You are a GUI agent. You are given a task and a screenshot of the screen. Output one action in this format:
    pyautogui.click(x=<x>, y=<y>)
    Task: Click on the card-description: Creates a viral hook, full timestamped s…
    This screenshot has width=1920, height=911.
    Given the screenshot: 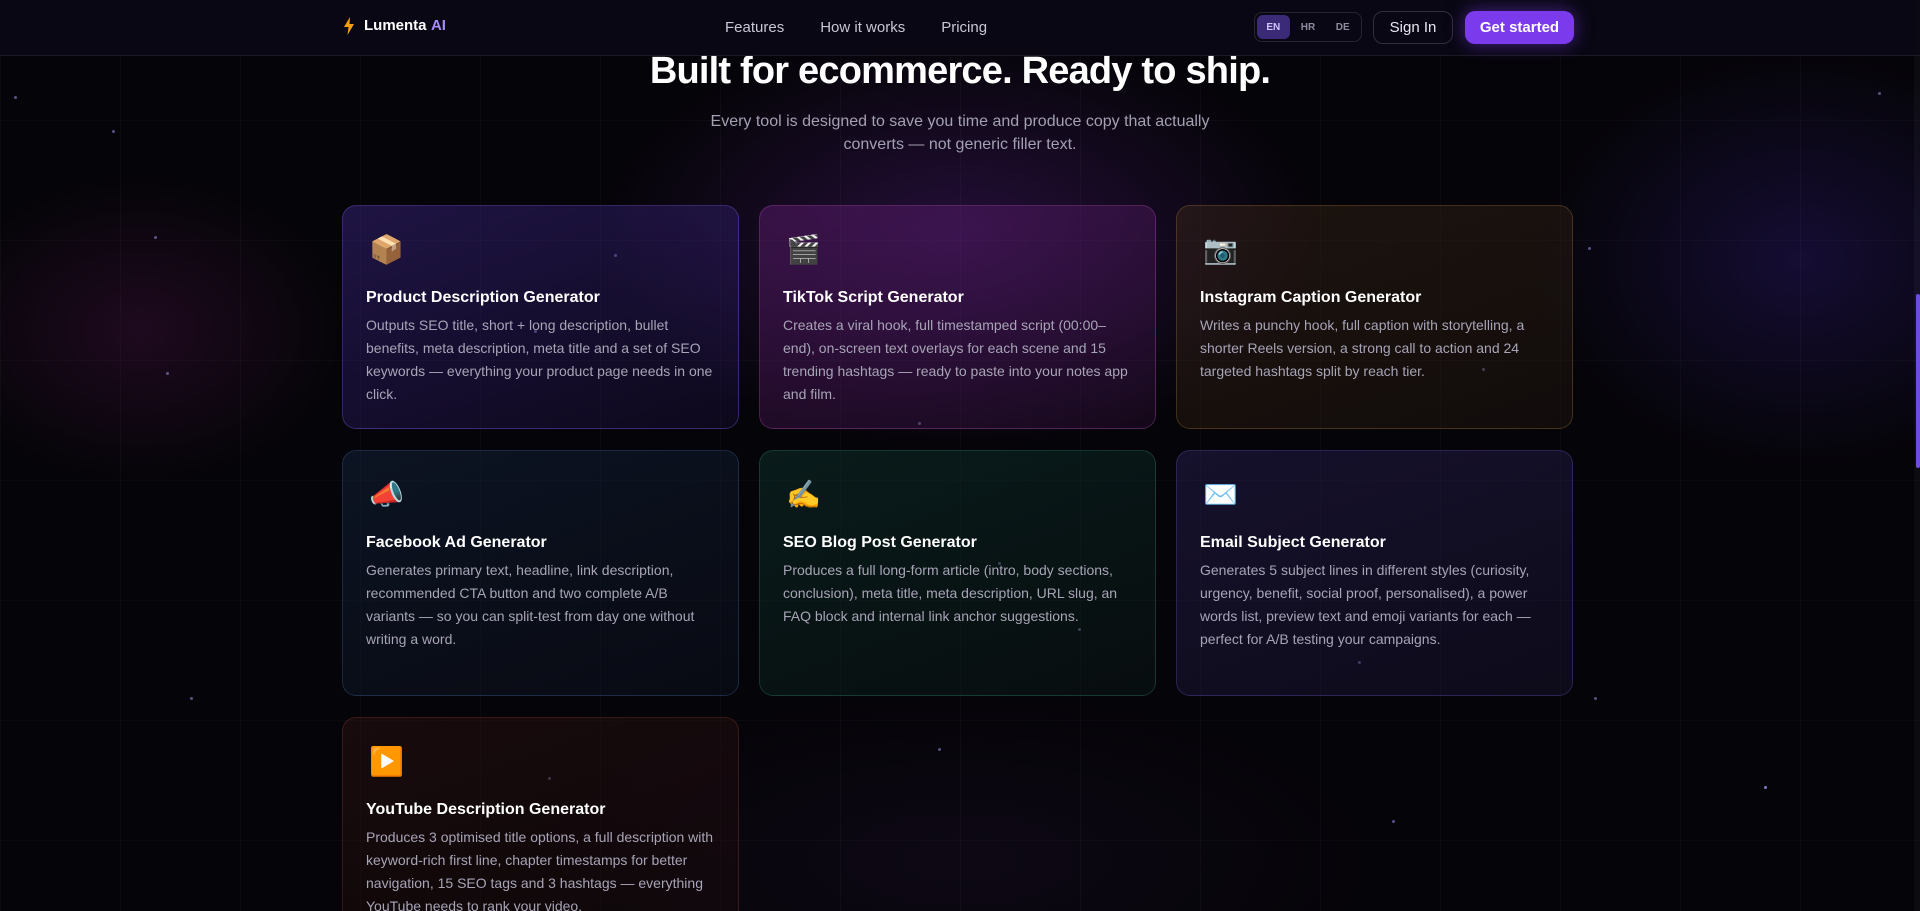 What is the action you would take?
    pyautogui.click(x=955, y=359)
    